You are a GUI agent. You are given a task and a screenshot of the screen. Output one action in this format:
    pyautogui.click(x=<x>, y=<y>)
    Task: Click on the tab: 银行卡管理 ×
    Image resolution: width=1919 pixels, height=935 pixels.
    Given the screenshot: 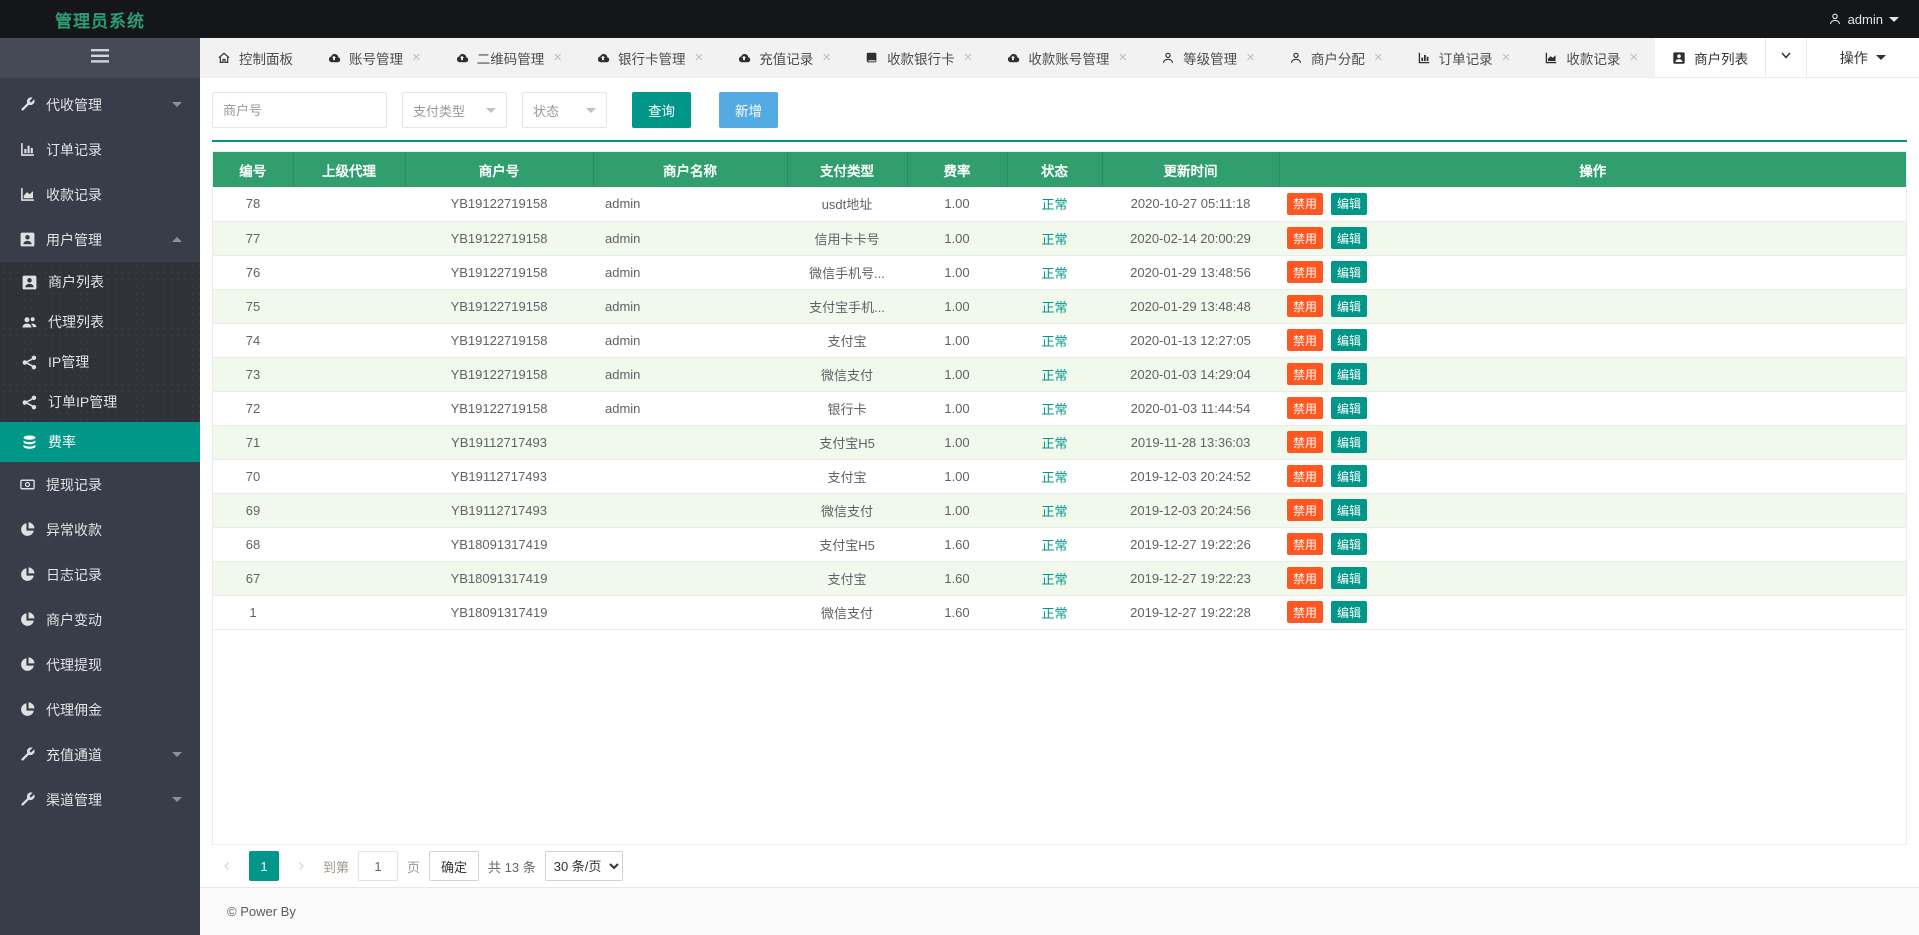 What is the action you would take?
    pyautogui.click(x=649, y=57)
    